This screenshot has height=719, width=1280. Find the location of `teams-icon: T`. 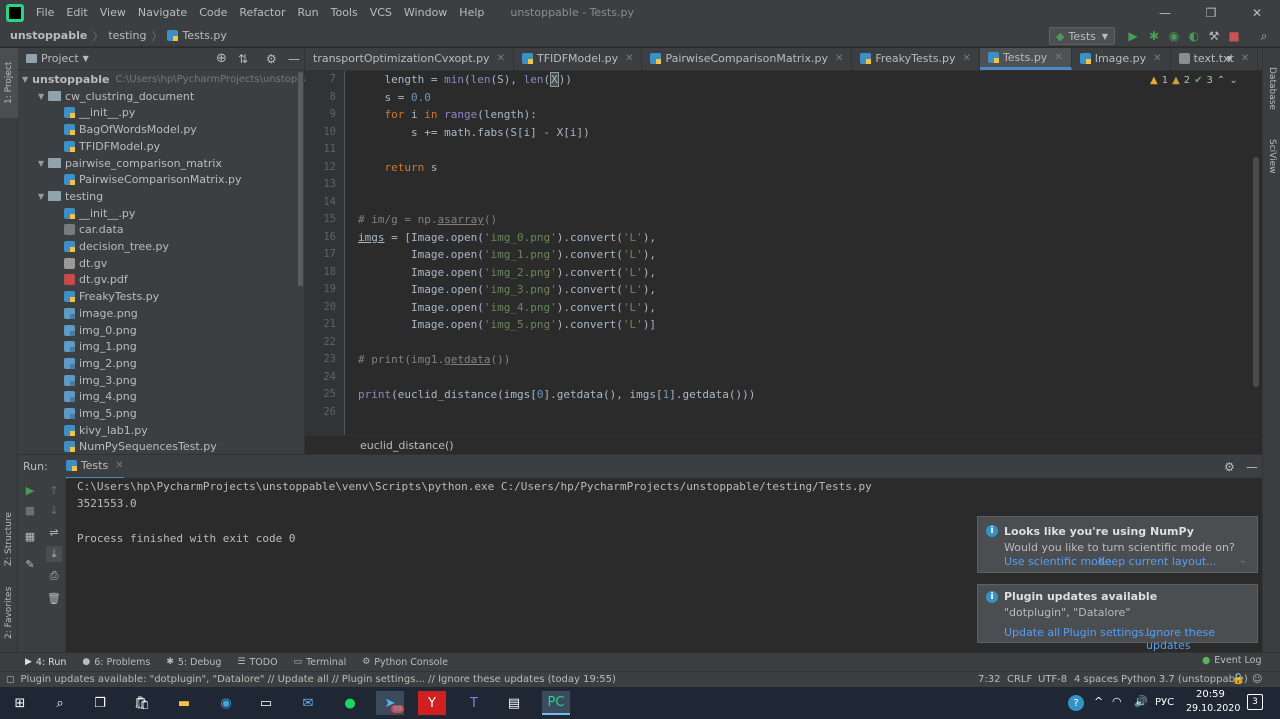

teams-icon: T is located at coordinates (474, 703).